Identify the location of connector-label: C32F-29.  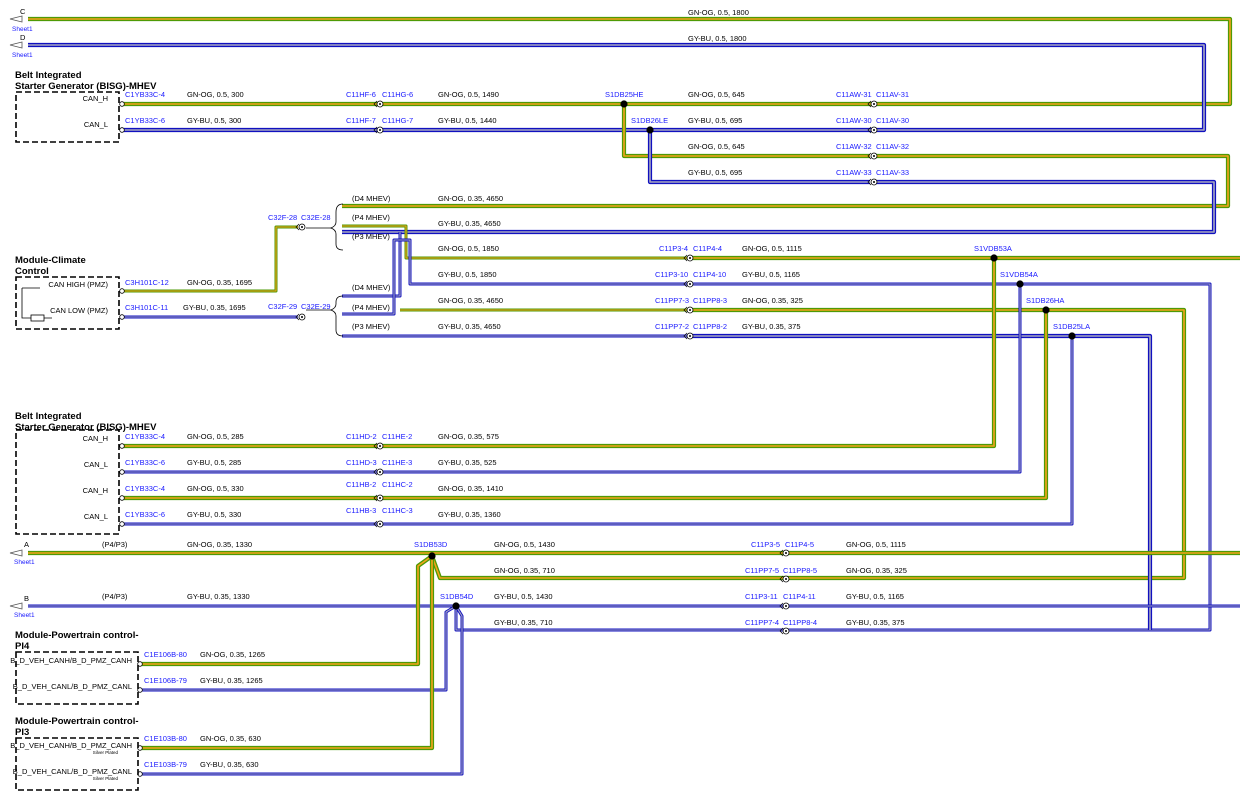
(282, 306).